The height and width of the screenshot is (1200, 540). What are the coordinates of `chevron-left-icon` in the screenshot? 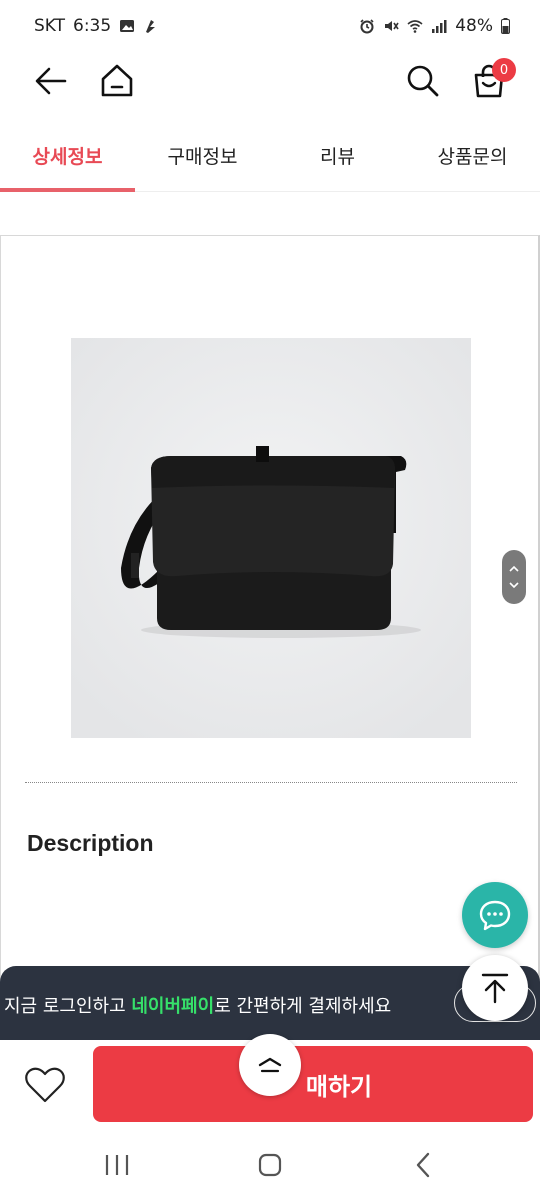 It's located at (423, 1165).